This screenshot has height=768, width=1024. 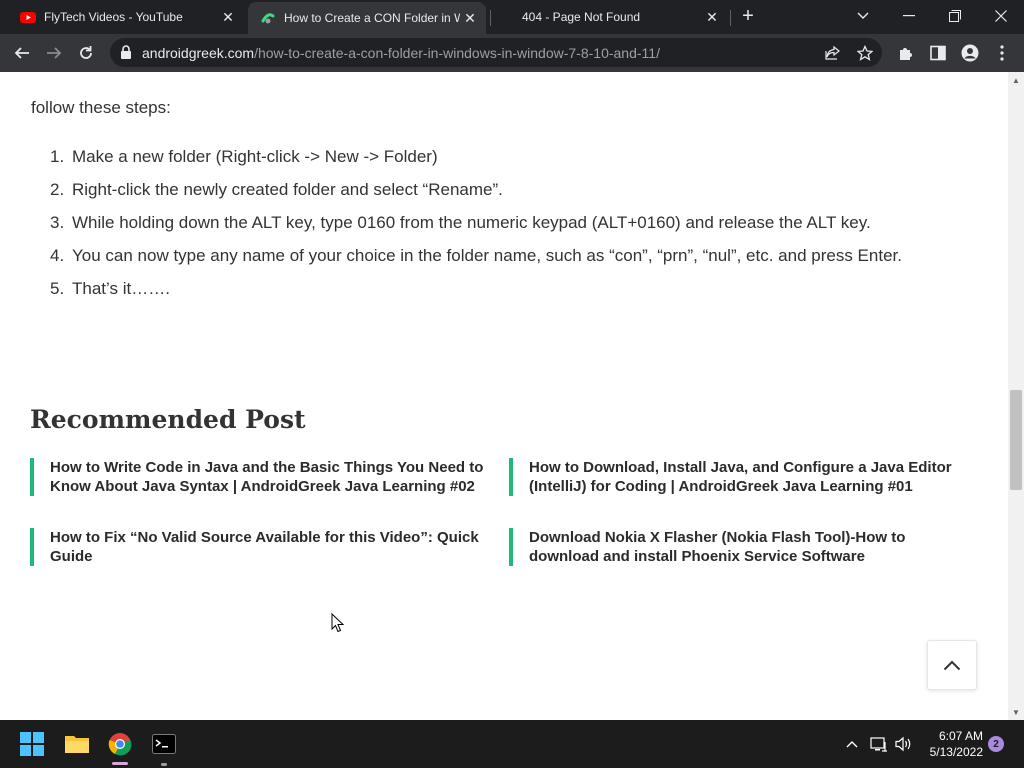 What do you see at coordinates (54, 53) in the screenshot?
I see `forward-icon` at bounding box center [54, 53].